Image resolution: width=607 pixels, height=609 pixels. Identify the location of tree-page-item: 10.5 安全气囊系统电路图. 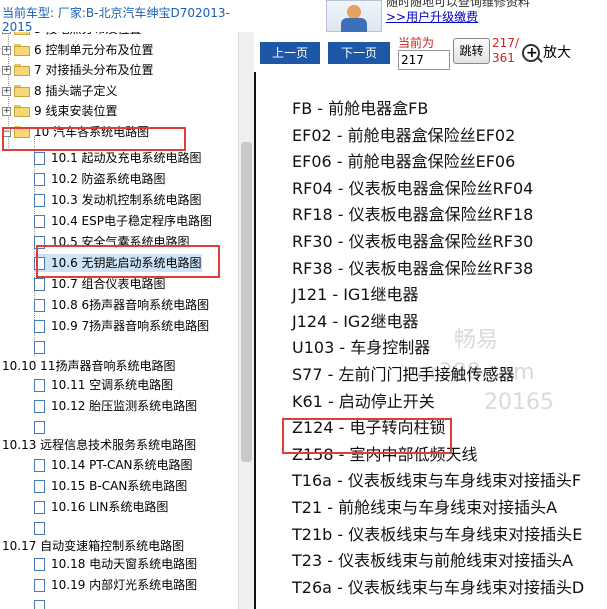
(112, 242).